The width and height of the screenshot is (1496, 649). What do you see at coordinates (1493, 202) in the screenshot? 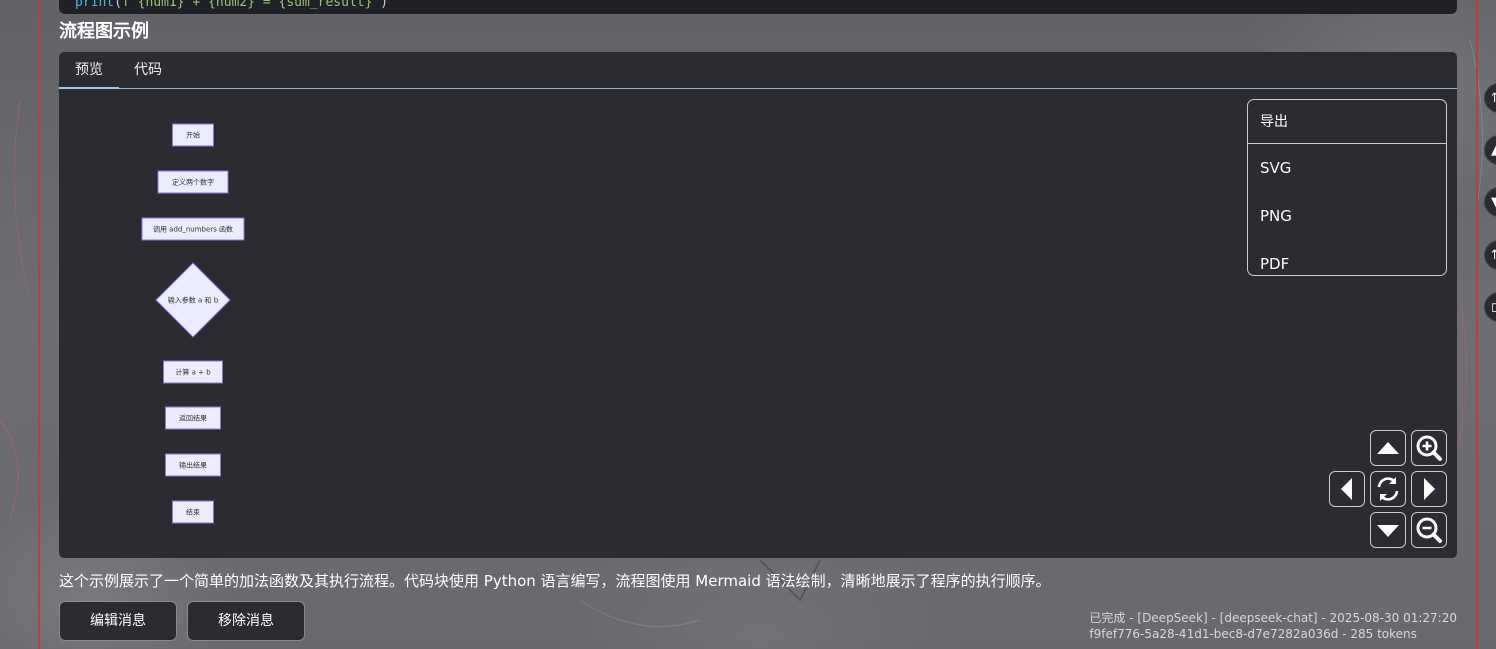
I see `triangle-down-icon: ▼` at bounding box center [1493, 202].